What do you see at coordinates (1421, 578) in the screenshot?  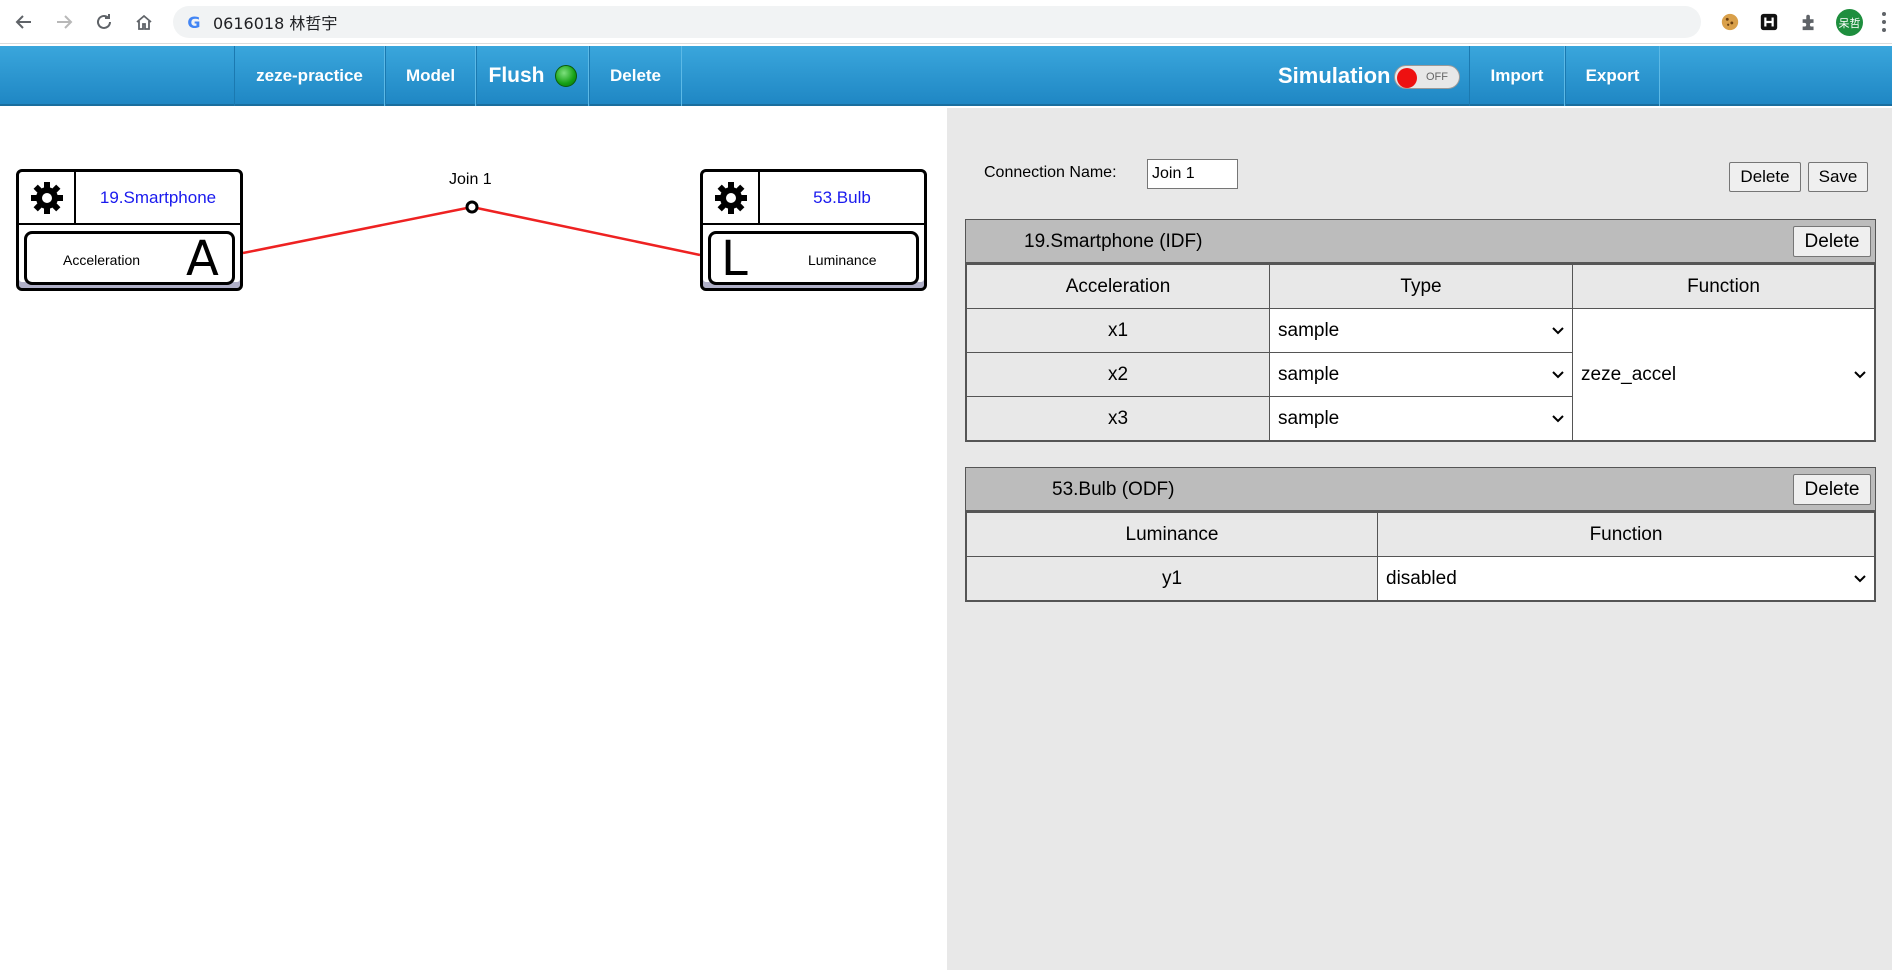 I see `select-value: disabled` at bounding box center [1421, 578].